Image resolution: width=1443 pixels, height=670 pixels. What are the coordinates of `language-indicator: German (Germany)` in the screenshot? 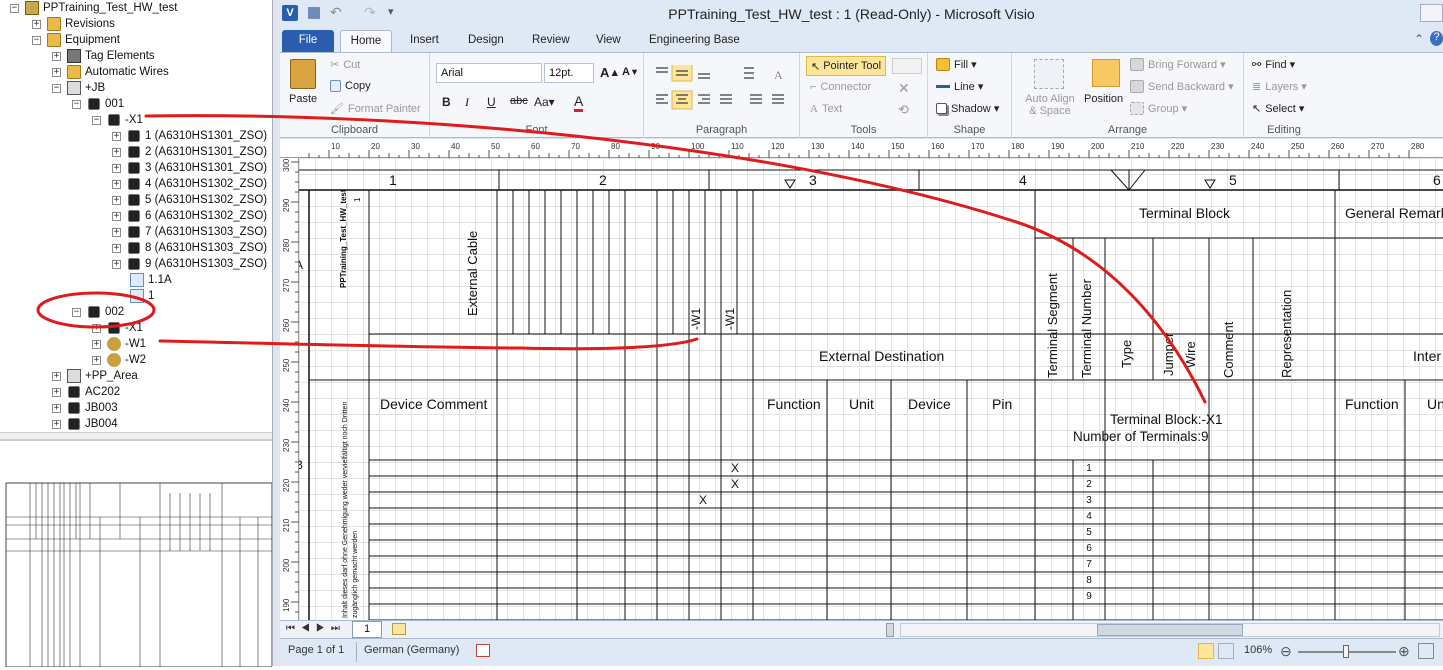 It's located at (411, 650).